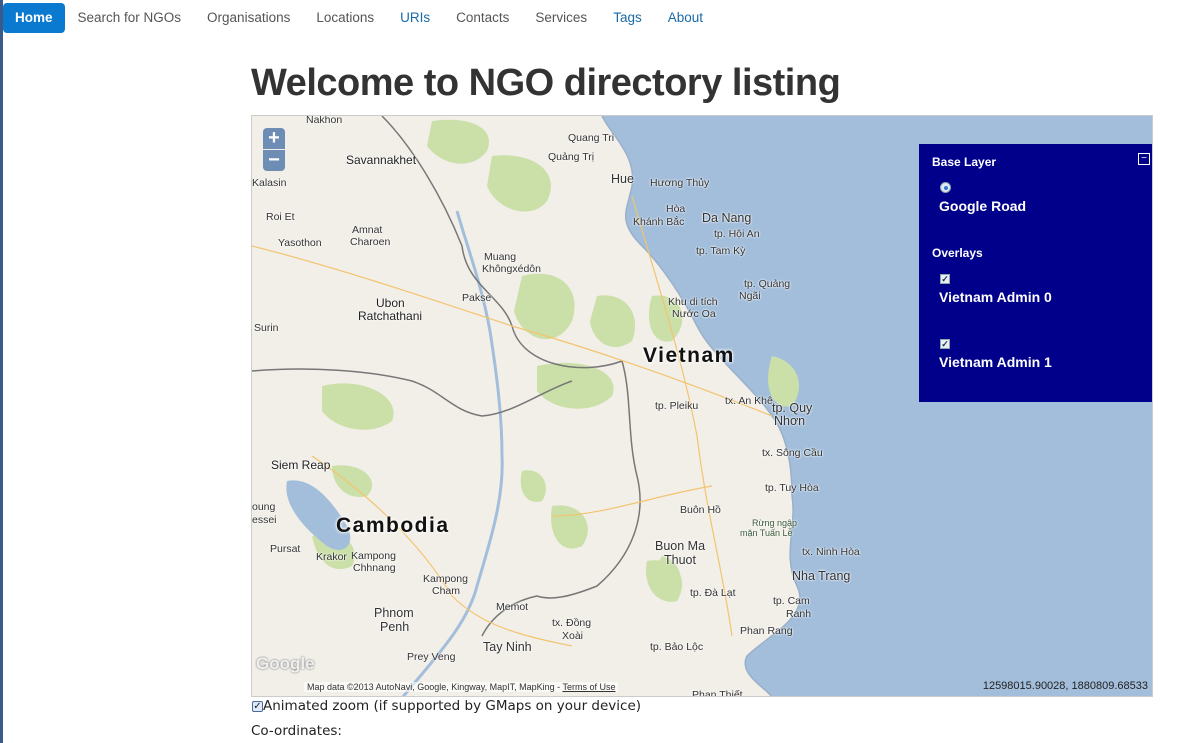 The width and height of the screenshot is (1179, 743). What do you see at coordinates (622, 179) in the screenshot?
I see `map-label: Hue` at bounding box center [622, 179].